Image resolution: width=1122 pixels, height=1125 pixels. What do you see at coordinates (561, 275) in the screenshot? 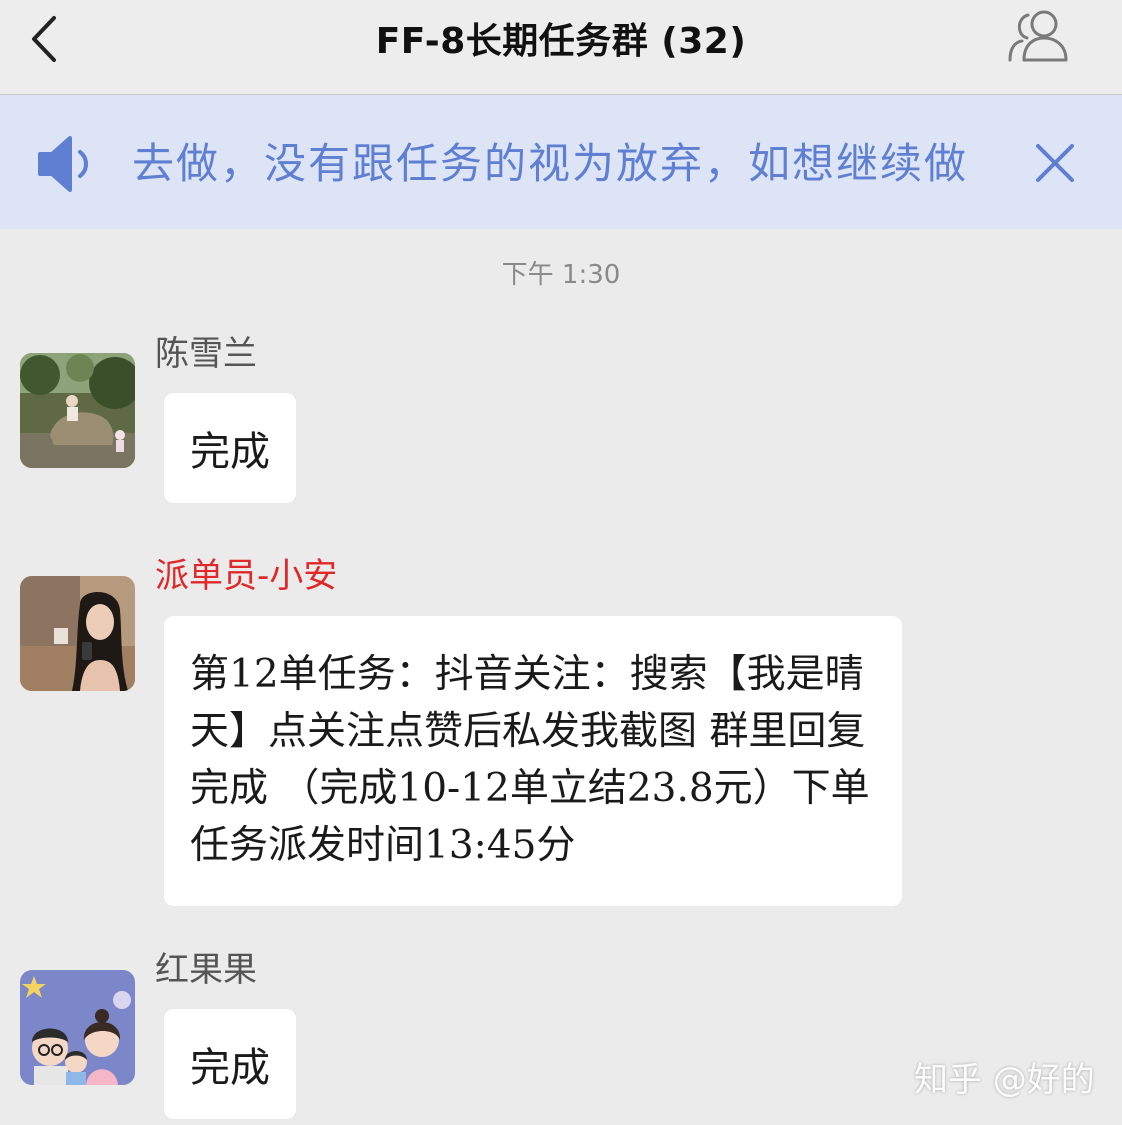
I see `message-timestamp: 下午 1:30` at bounding box center [561, 275].